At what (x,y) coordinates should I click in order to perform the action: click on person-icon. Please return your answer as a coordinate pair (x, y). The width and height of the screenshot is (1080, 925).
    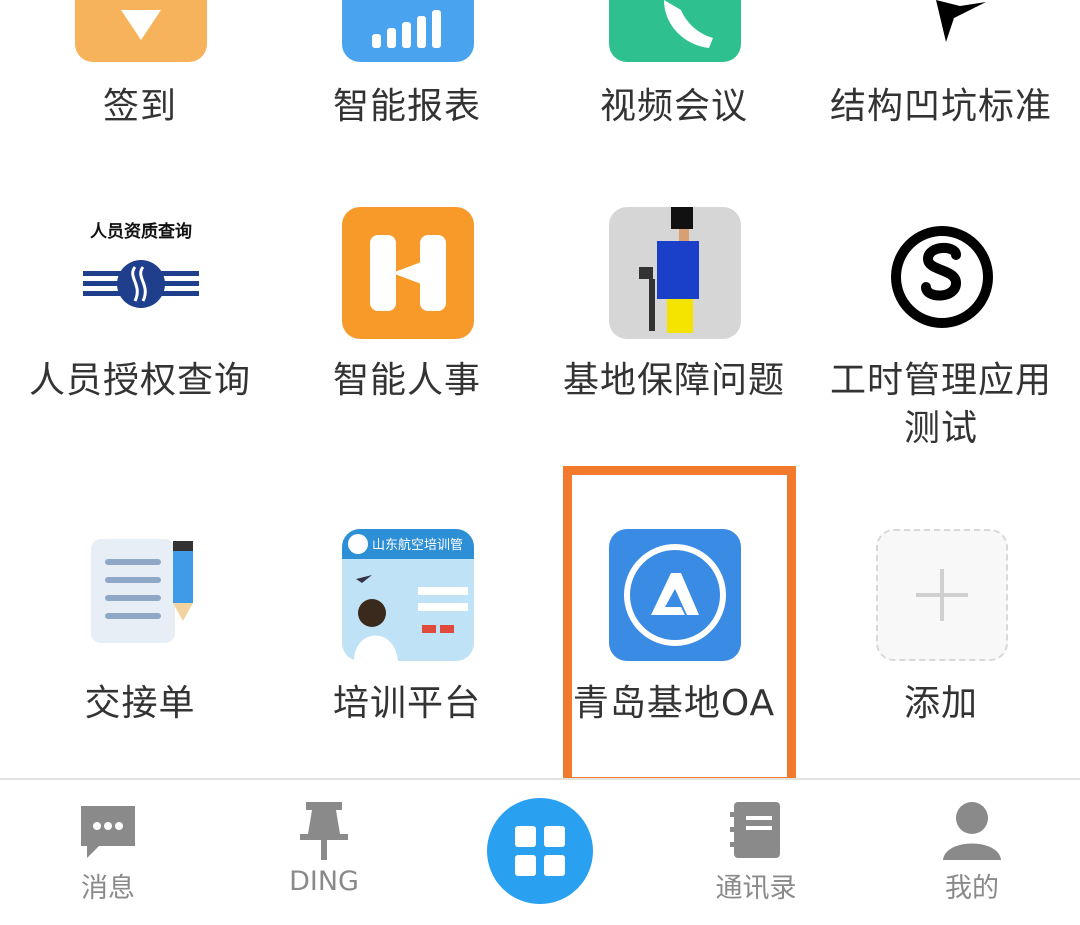
    Looking at the image, I should click on (972, 831).